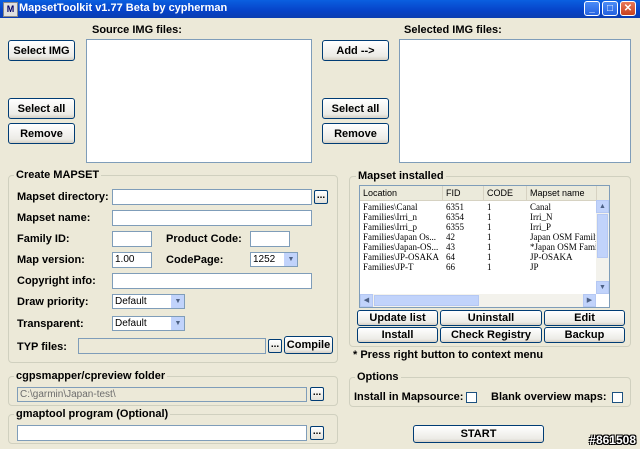 The height and width of the screenshot is (449, 640). What do you see at coordinates (612, 440) in the screenshot?
I see `watermark-text: #861508` at bounding box center [612, 440].